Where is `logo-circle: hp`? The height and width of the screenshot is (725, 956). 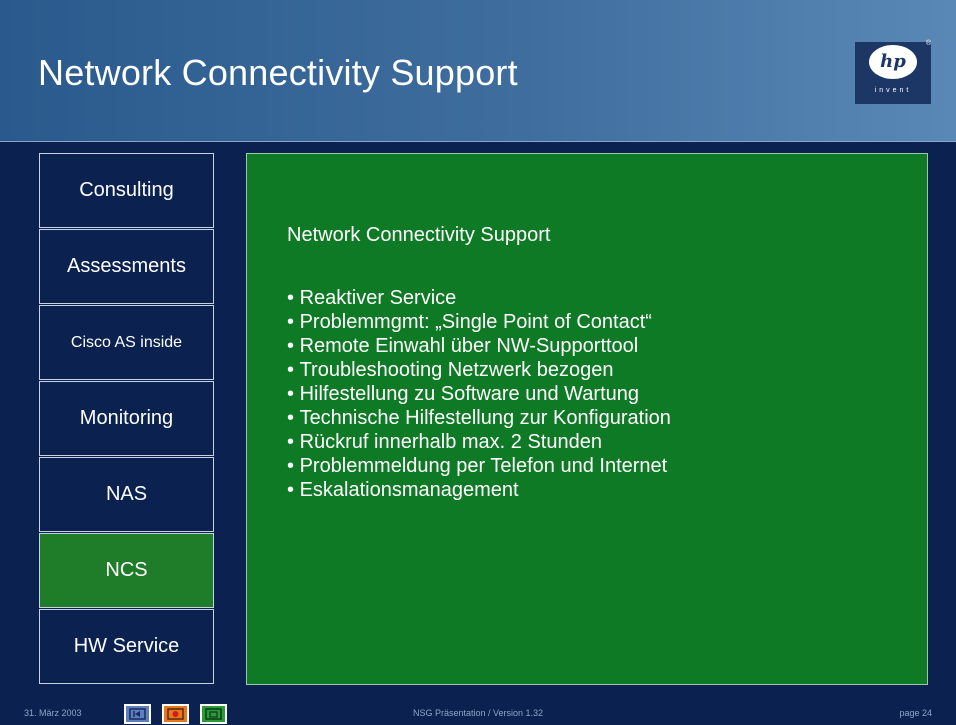
logo-circle: hp is located at coordinates (893, 62).